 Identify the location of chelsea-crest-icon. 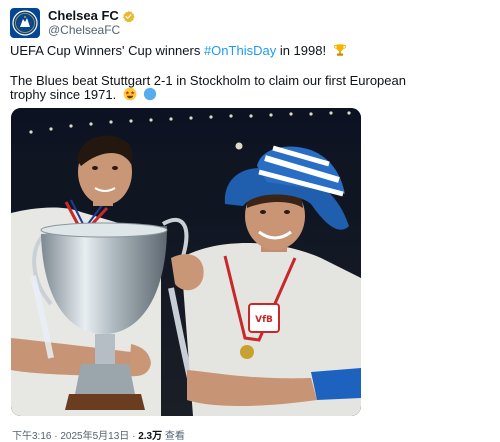
(25, 23).